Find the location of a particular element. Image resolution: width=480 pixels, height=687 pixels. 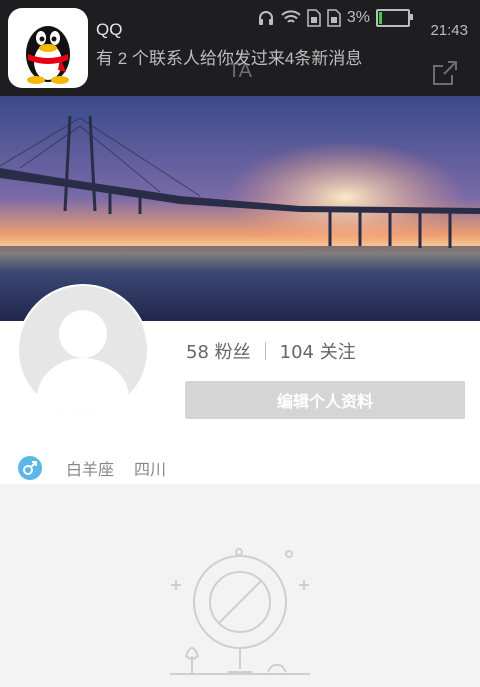

qq-app-icon is located at coordinates (48, 48).